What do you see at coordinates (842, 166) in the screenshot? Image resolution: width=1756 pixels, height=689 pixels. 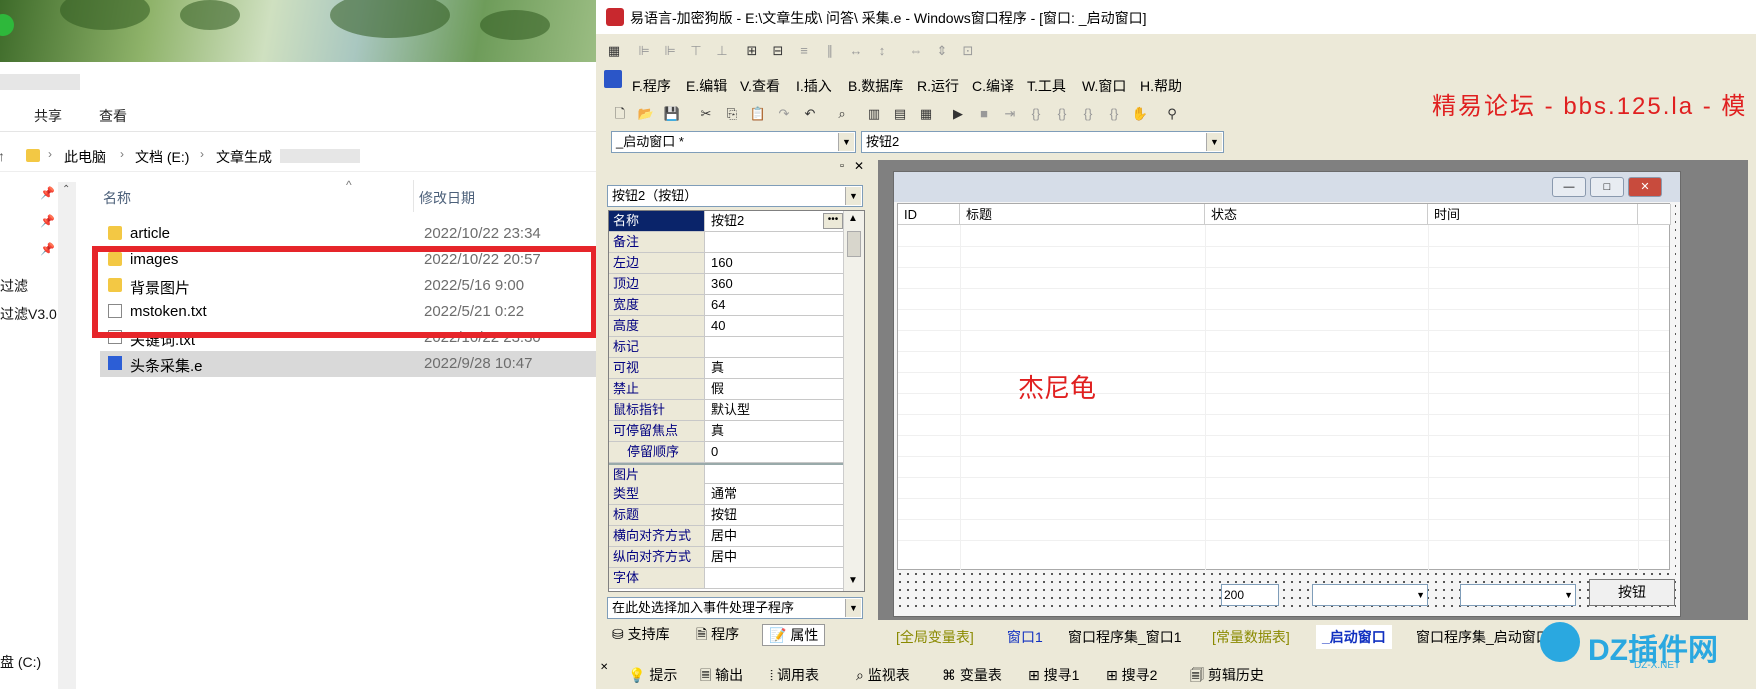 I see `panel-restore-icon: ▫` at bounding box center [842, 166].